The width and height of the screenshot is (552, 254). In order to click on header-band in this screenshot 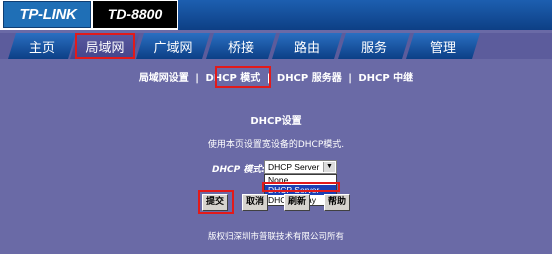, I will do `click(365, 15)`.